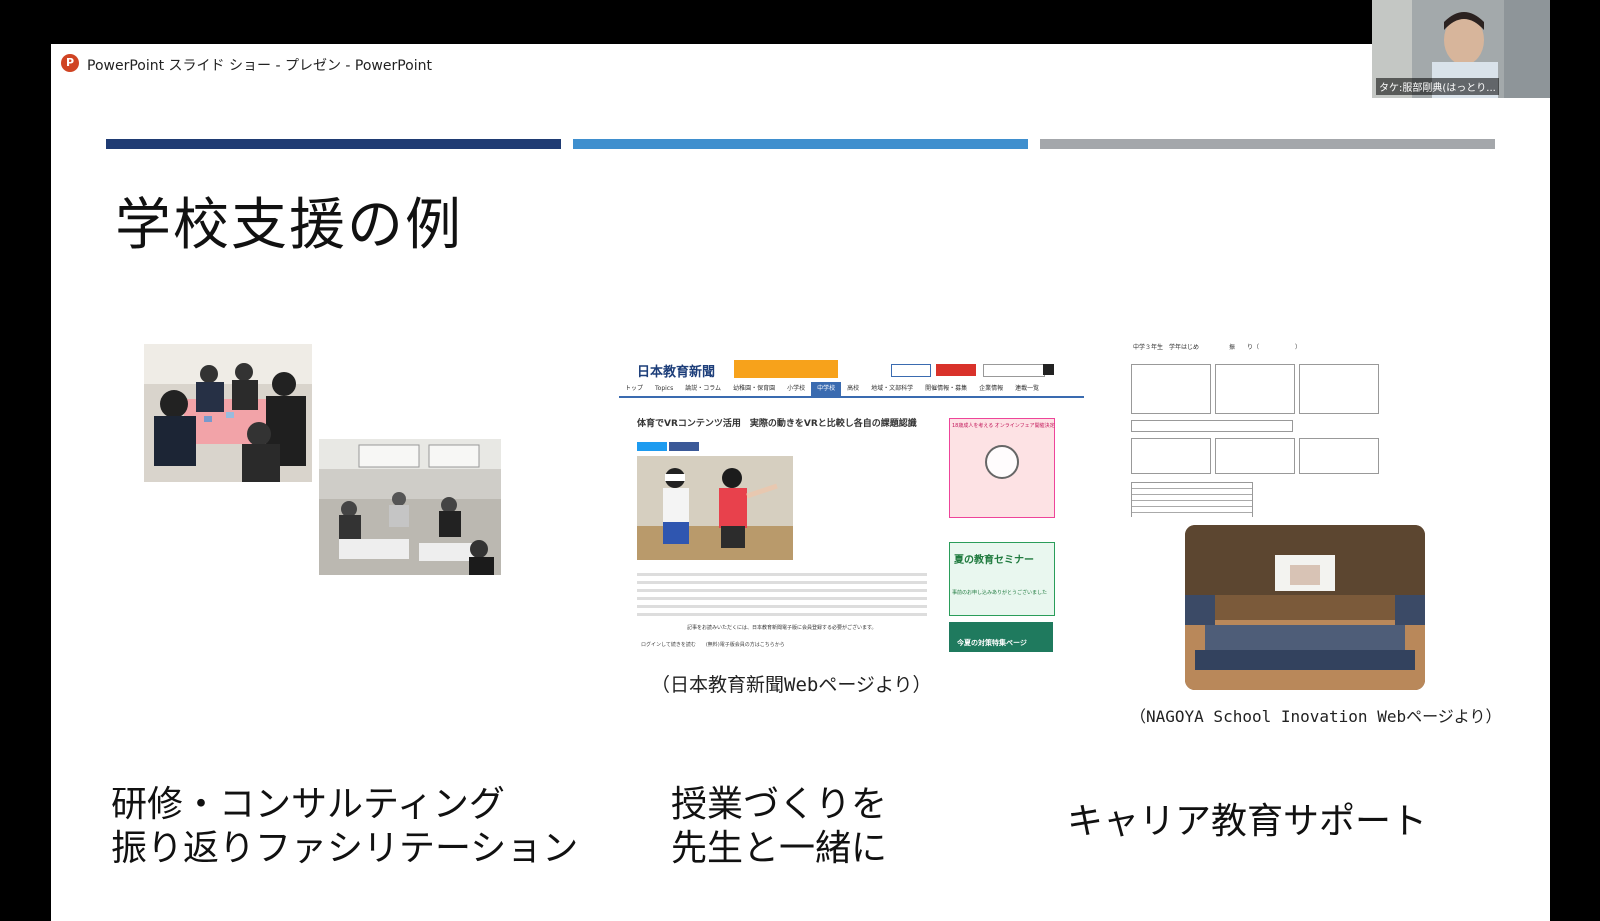 The height and width of the screenshot is (921, 1600). Describe the element at coordinates (1000, 593) in the screenshot. I see `news-ad-2-sub: 事前のお申し込みありがとうございました` at that location.